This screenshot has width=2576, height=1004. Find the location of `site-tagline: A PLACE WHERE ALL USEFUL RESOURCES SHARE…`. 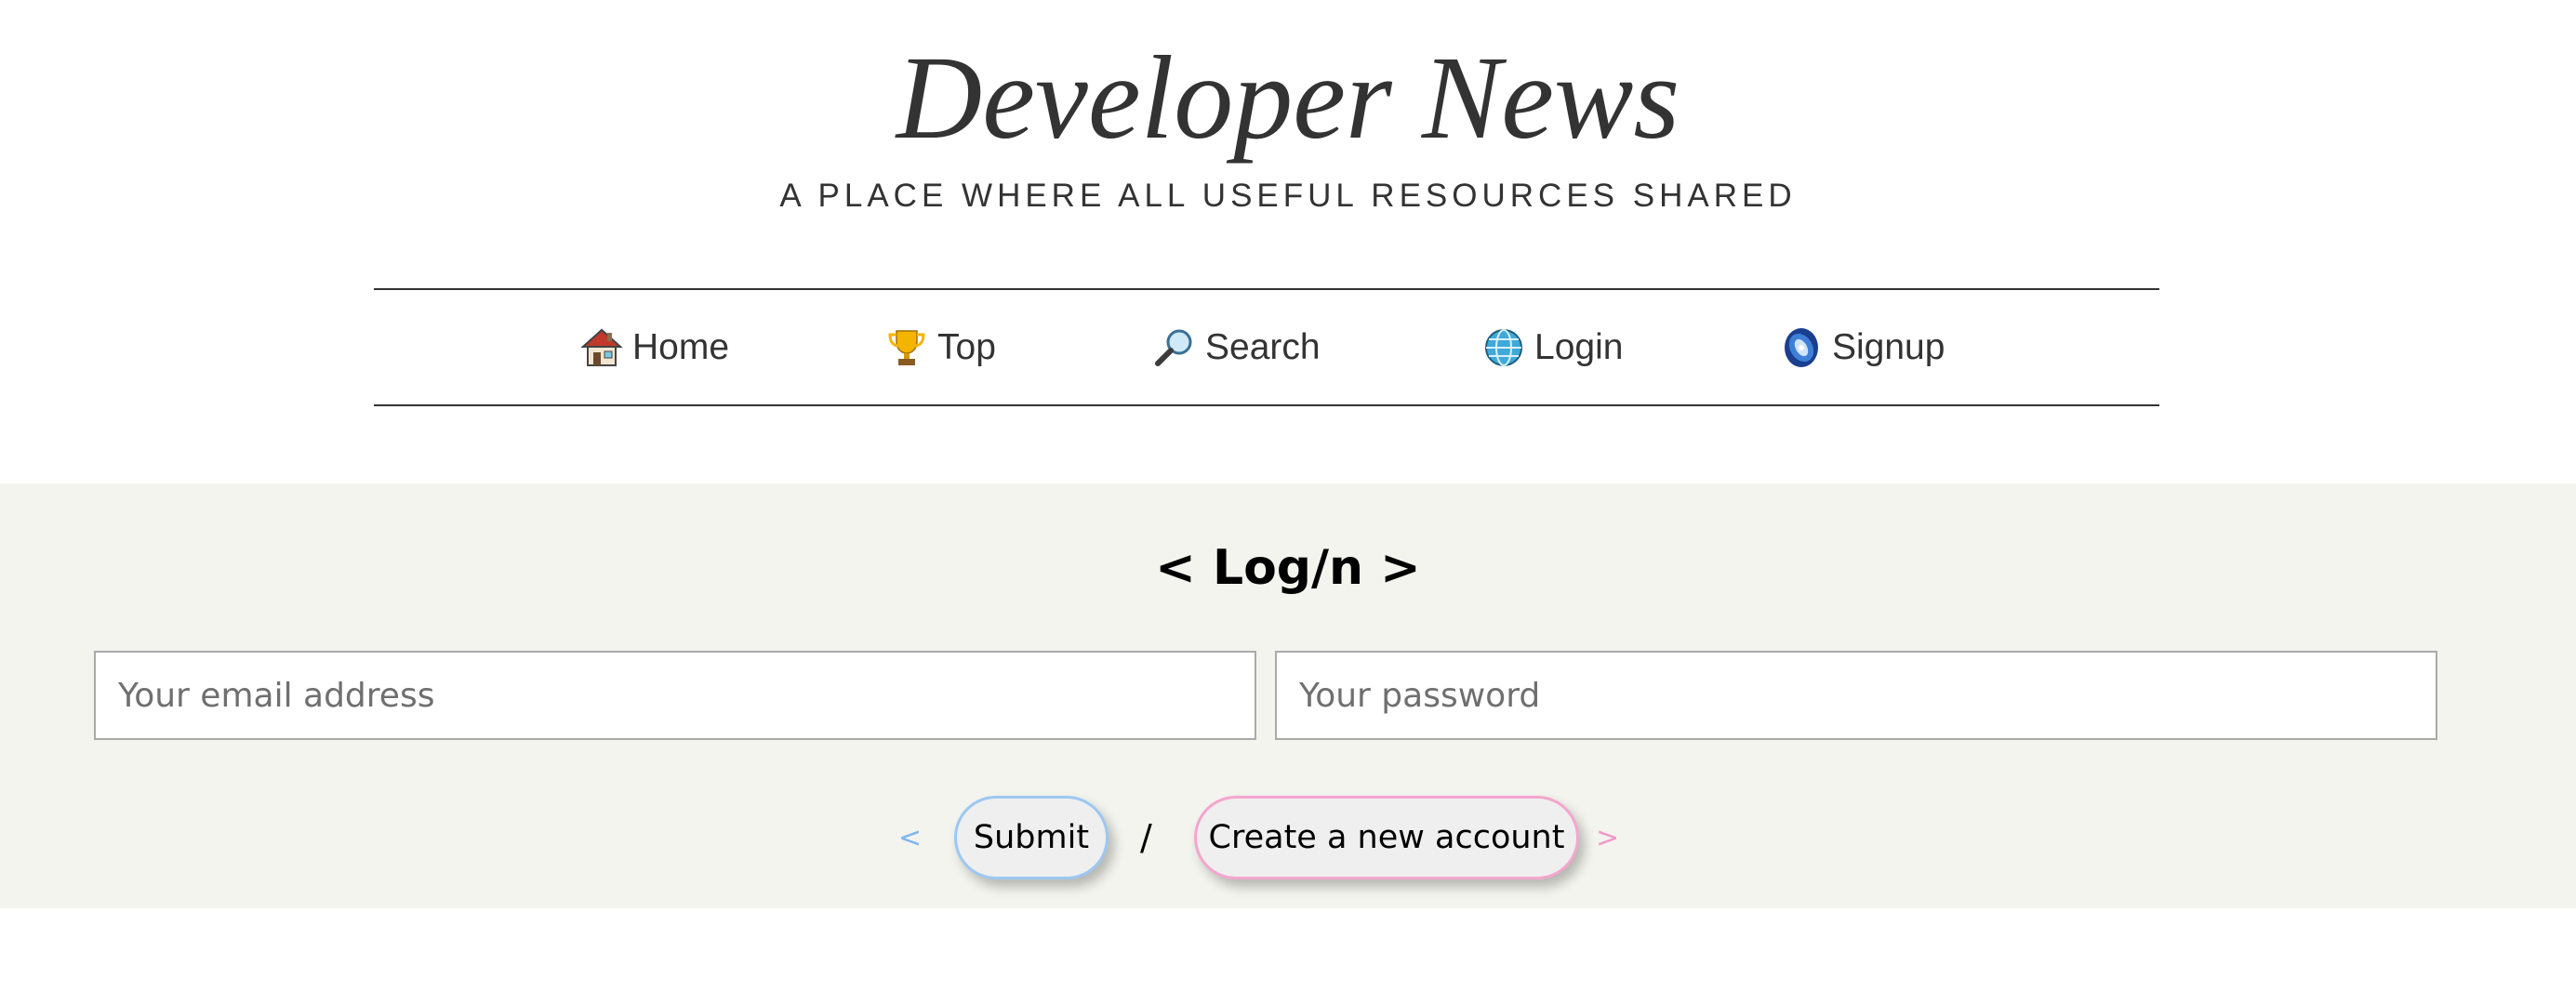

site-tagline: A PLACE WHERE ALL USEFUL RESOURCES SHARE… is located at coordinates (1288, 196).